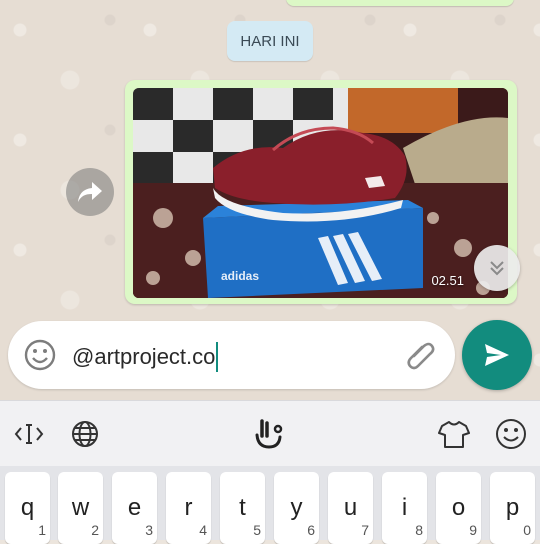 Image resolution: width=540 pixels, height=544 pixels. Describe the element at coordinates (447, 280) in the screenshot. I see `message-time: 02.51` at that location.